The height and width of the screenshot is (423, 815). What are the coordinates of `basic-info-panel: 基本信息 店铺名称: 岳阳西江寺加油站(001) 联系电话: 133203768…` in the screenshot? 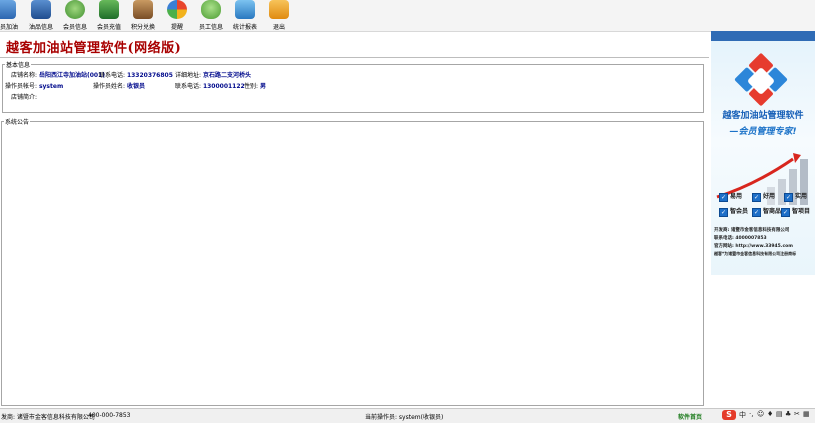 It's located at (353, 86).